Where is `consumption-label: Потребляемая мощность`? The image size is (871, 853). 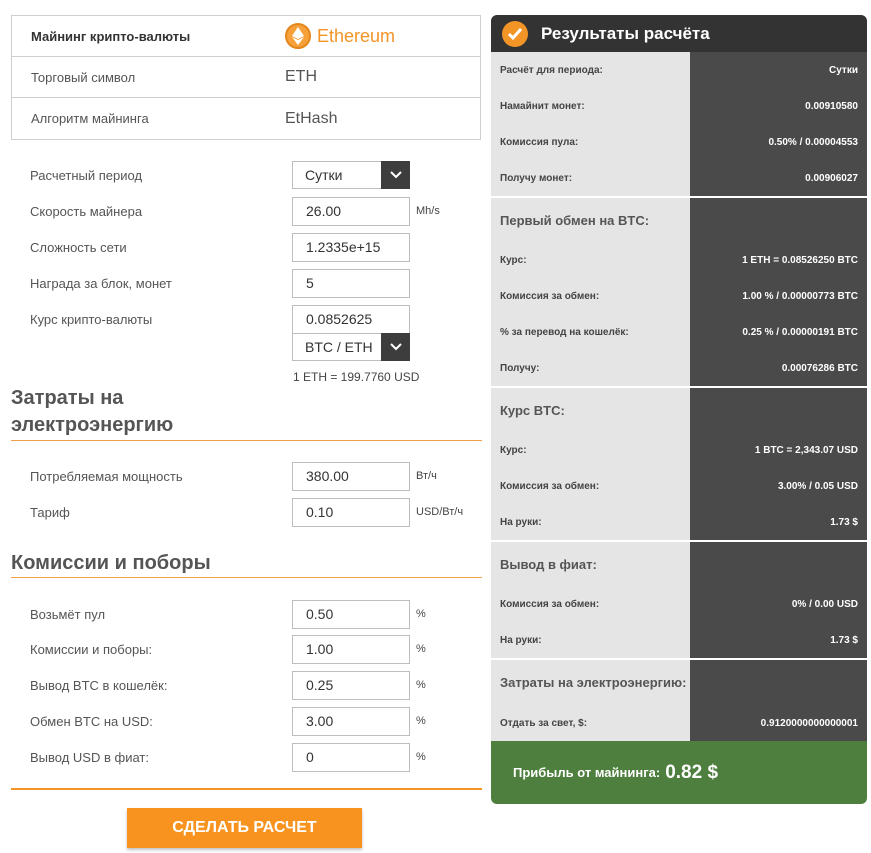
consumption-label: Потребляемая мощность is located at coordinates (106, 476).